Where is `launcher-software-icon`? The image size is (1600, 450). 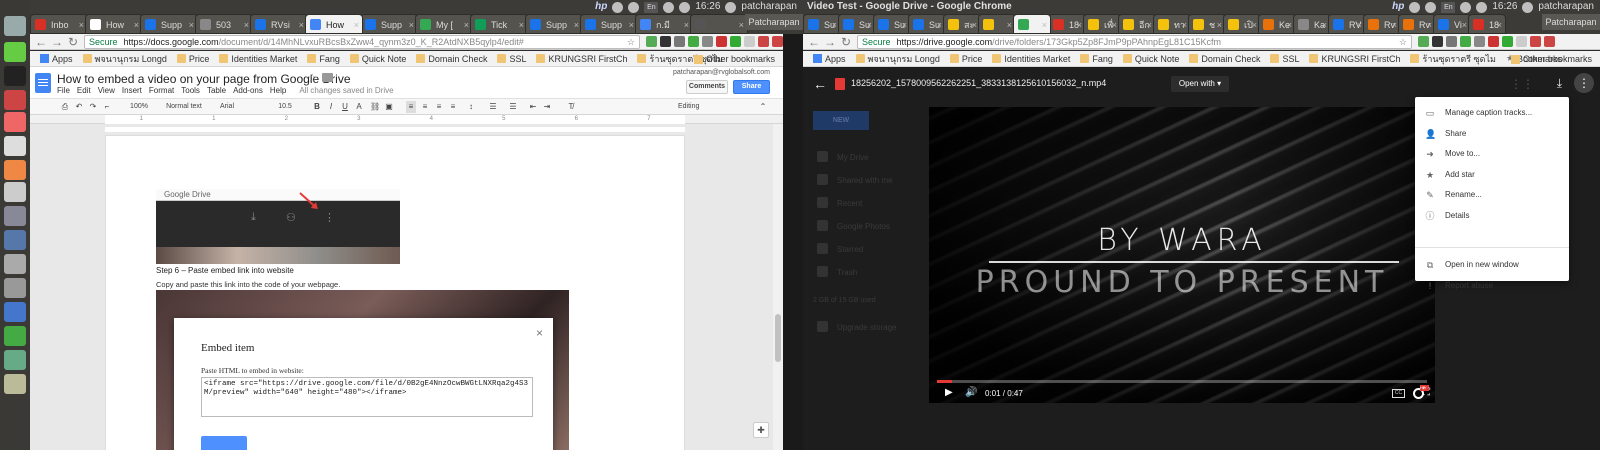 launcher-software-icon is located at coordinates (15, 170).